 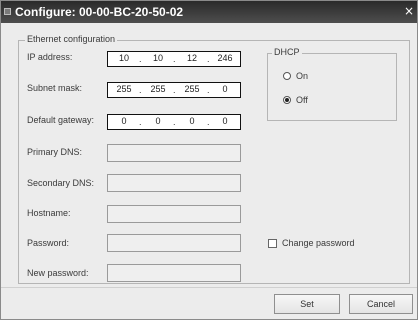 What do you see at coordinates (302, 100) in the screenshot?
I see `dhcp-off-label: Off` at bounding box center [302, 100].